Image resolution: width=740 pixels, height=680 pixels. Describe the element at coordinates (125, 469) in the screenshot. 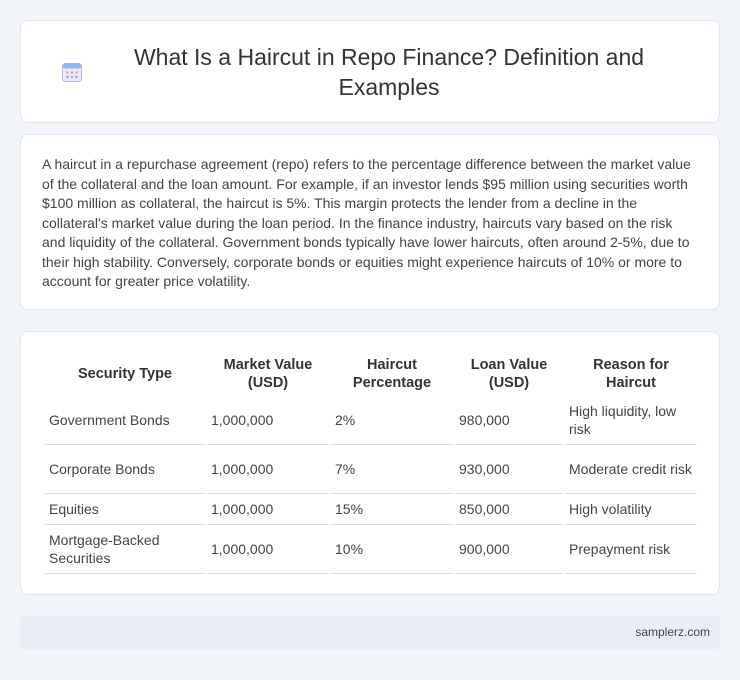

I see `table-cell: Corporate Bonds` at that location.